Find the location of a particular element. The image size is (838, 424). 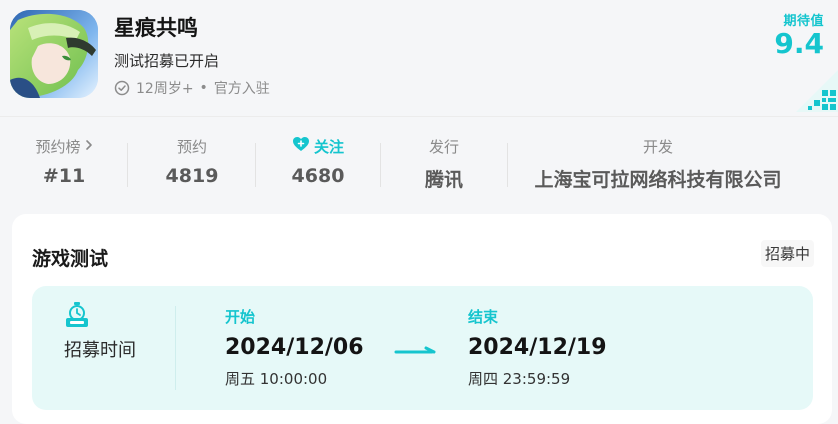

app-icon-art is located at coordinates (54, 54).